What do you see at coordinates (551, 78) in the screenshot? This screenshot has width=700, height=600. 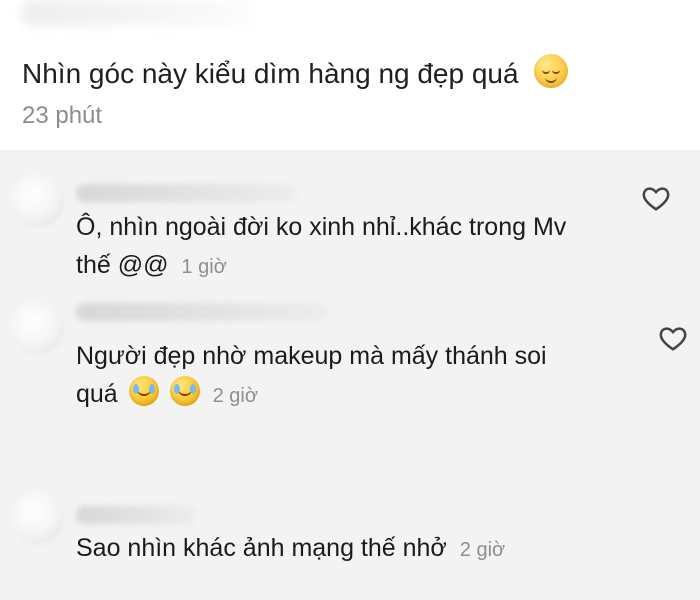 I see `relieved-face-mouth` at bounding box center [551, 78].